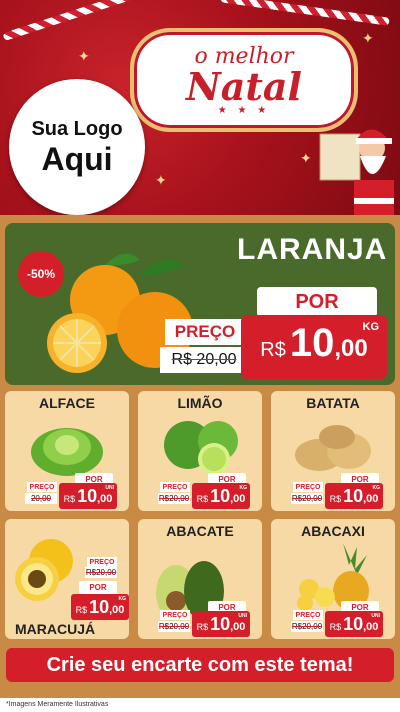  Describe the element at coordinates (41, 498) in the screenshot. I see `old-price: 20,00` at that location.